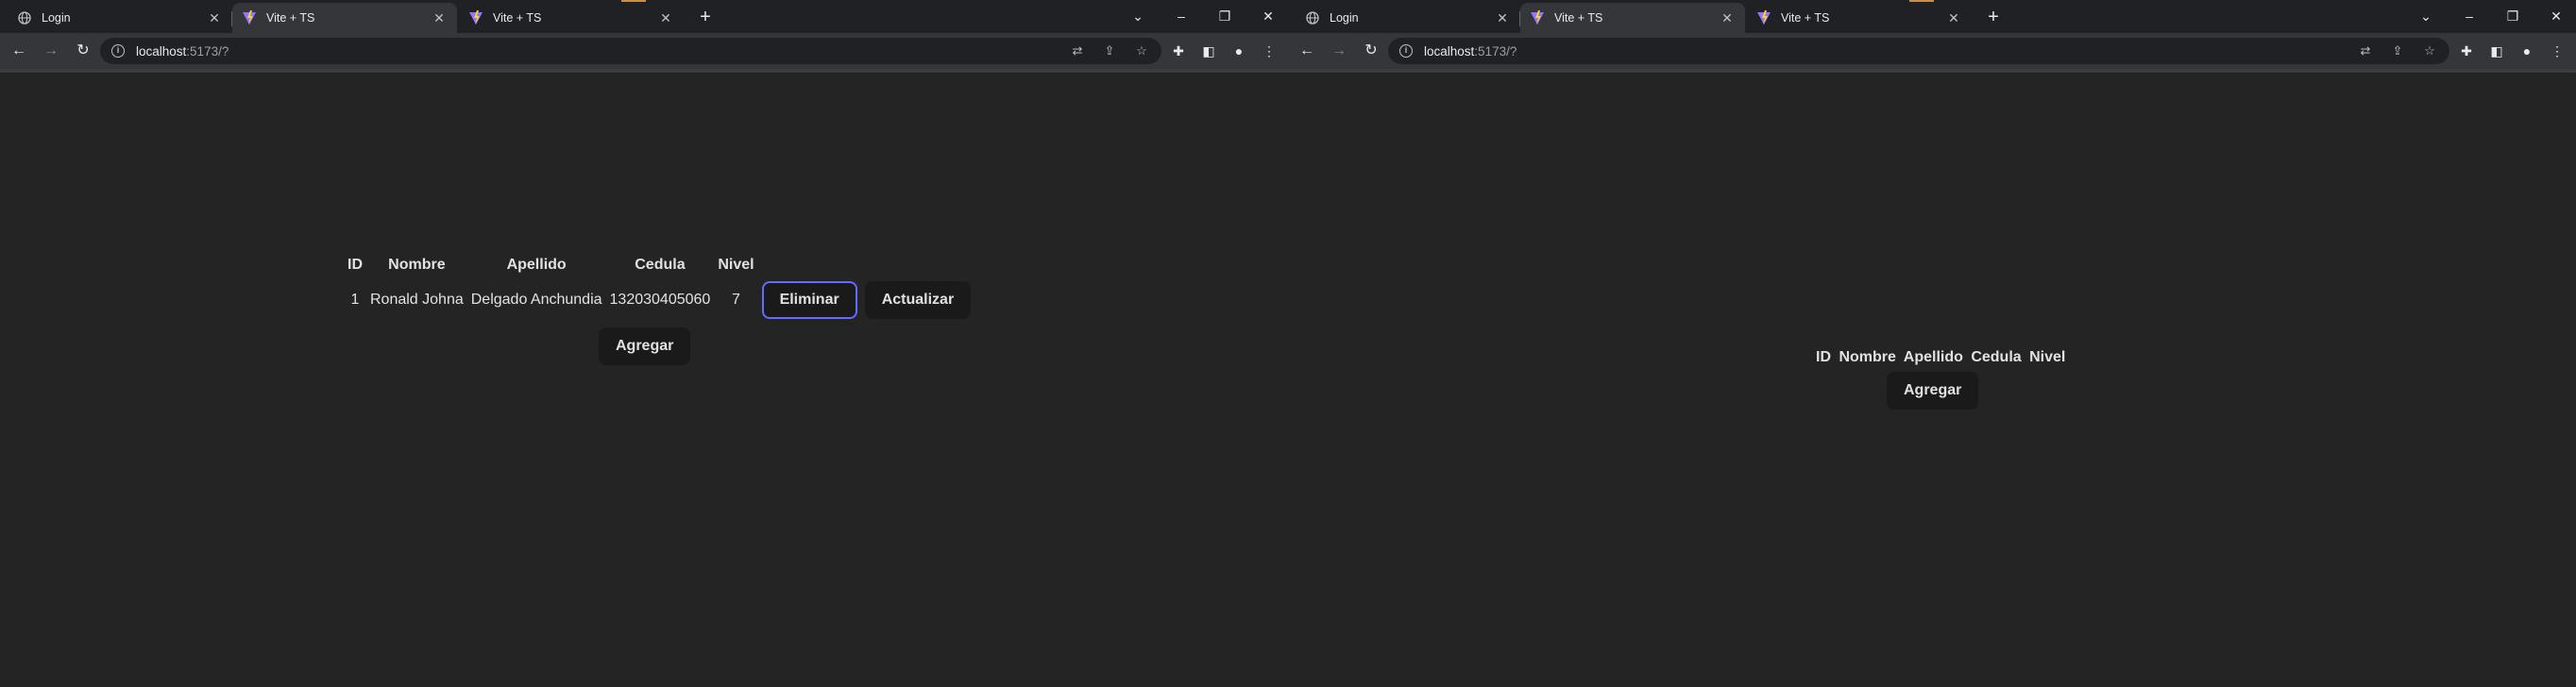 Image resolution: width=2576 pixels, height=687 pixels. I want to click on cell-cedula: 132030405060, so click(660, 300).